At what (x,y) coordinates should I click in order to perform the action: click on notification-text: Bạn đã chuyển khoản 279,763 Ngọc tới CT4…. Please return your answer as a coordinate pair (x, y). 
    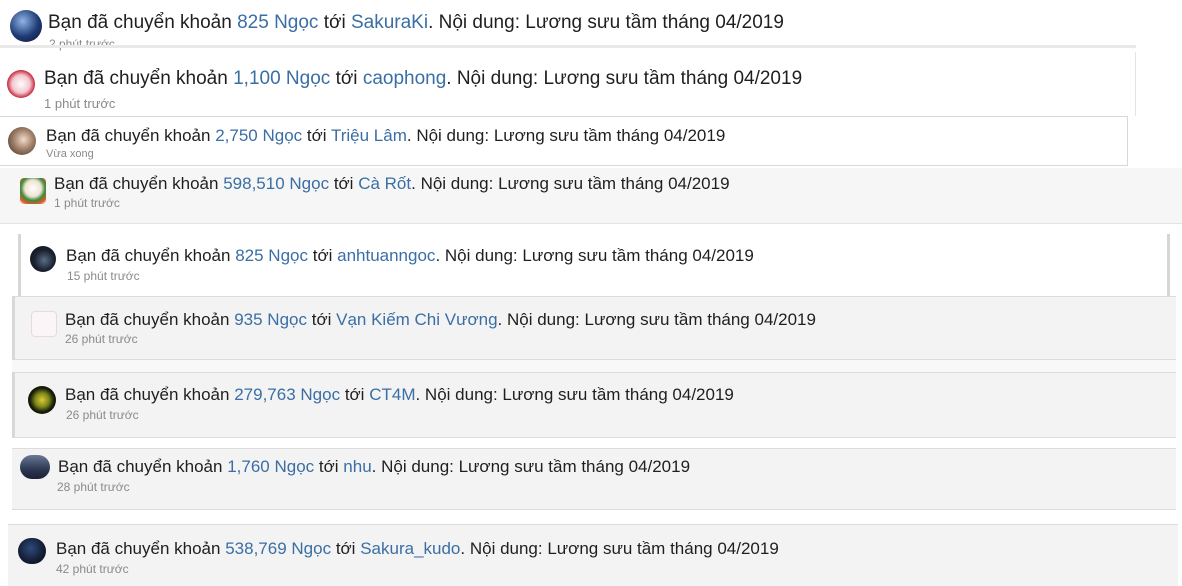
    Looking at the image, I should click on (399, 394).